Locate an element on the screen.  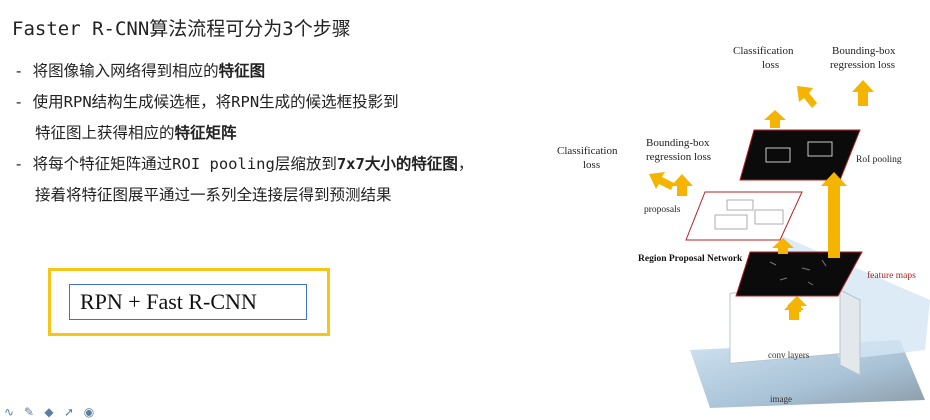
bbox-top-label-line1: Bounding-box is located at coordinates (864, 51).